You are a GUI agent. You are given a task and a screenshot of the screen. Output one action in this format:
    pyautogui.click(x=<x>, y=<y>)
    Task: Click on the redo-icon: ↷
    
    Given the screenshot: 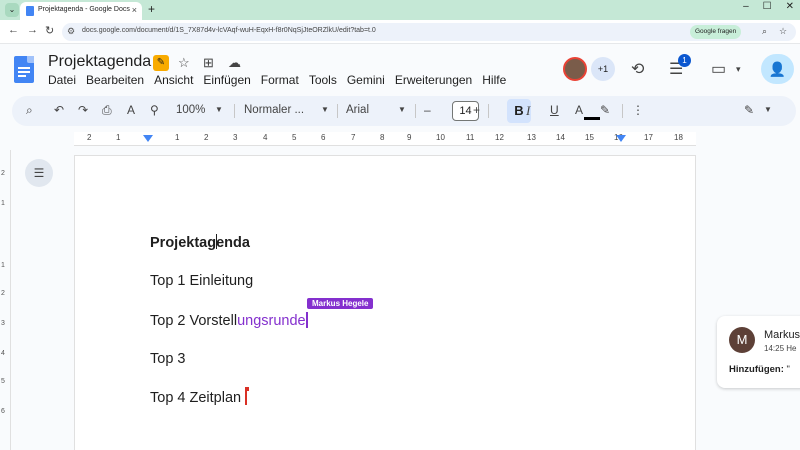 What is the action you would take?
    pyautogui.click(x=83, y=110)
    